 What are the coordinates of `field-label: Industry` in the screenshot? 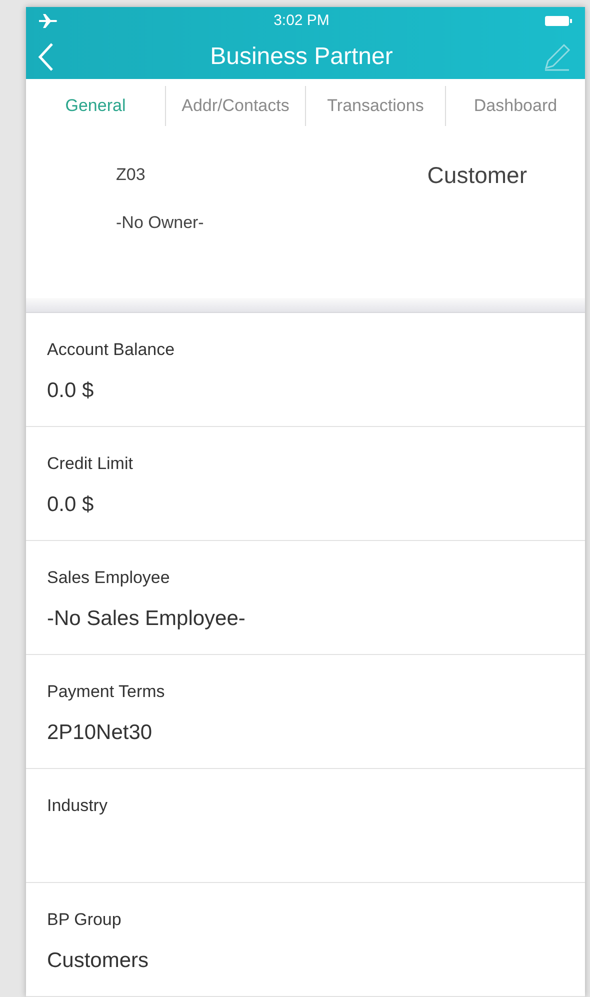 It's located at (77, 806).